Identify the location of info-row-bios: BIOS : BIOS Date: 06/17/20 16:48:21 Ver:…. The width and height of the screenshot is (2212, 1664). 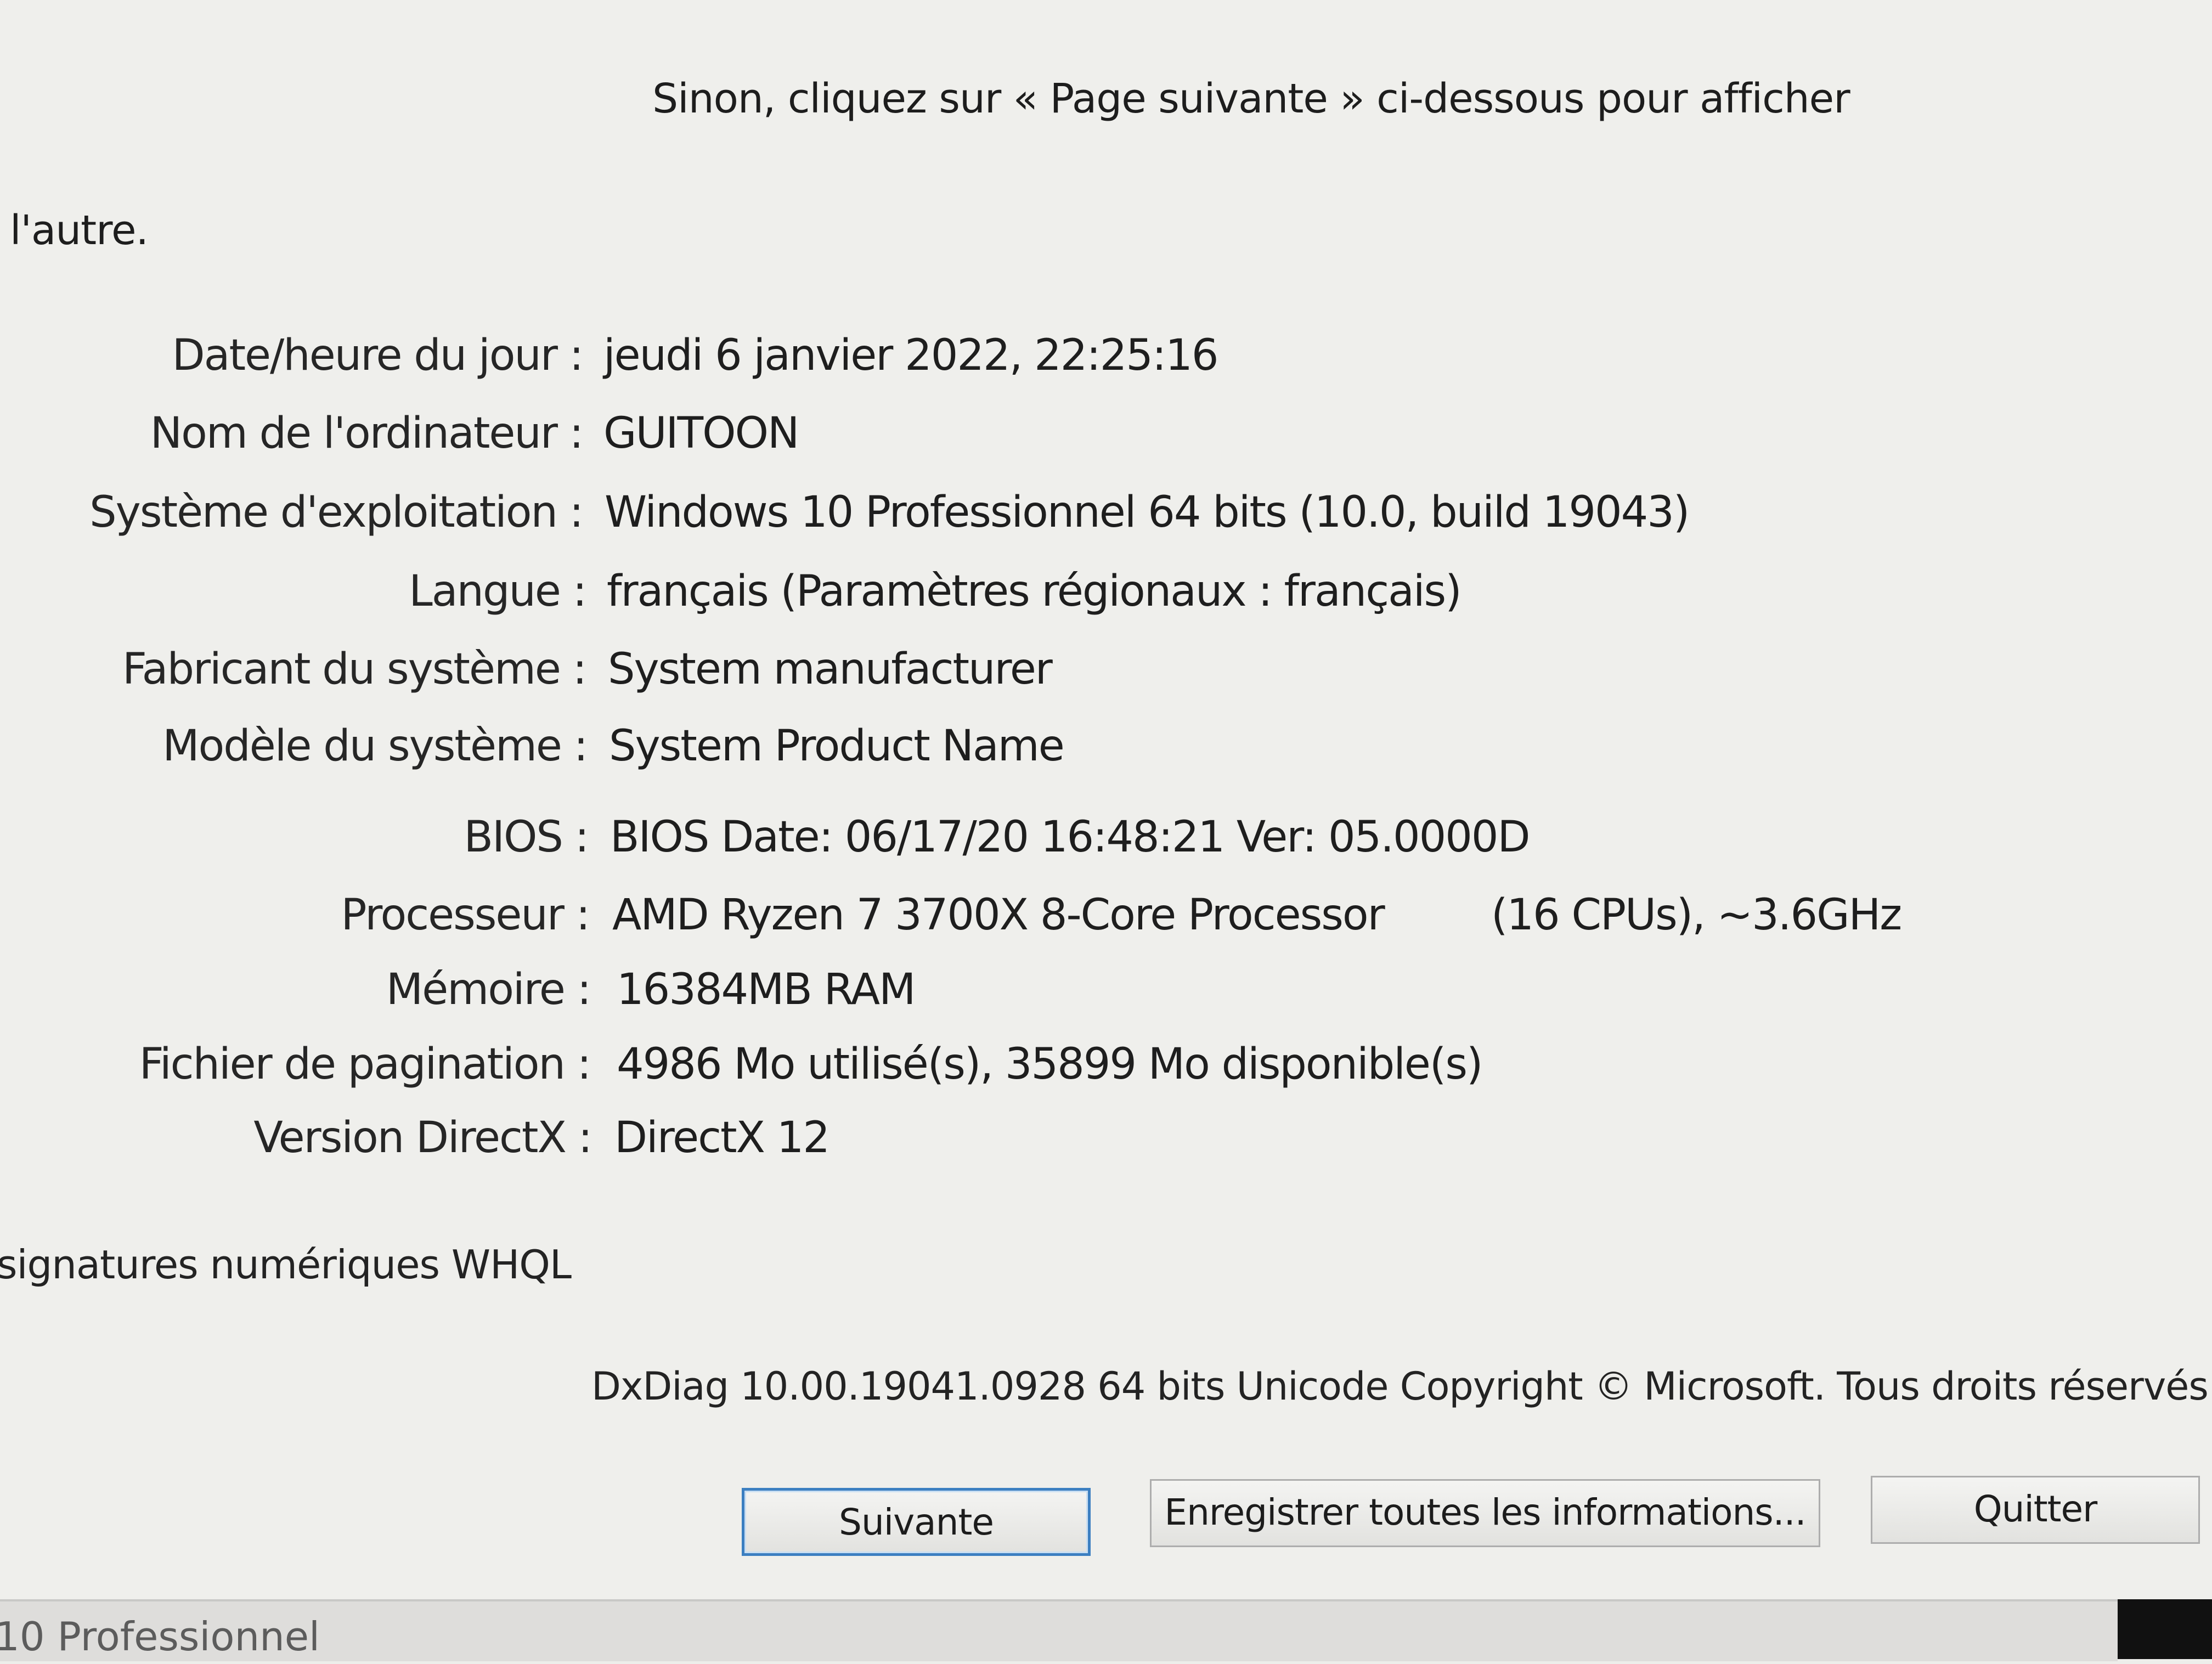
(1070, 840).